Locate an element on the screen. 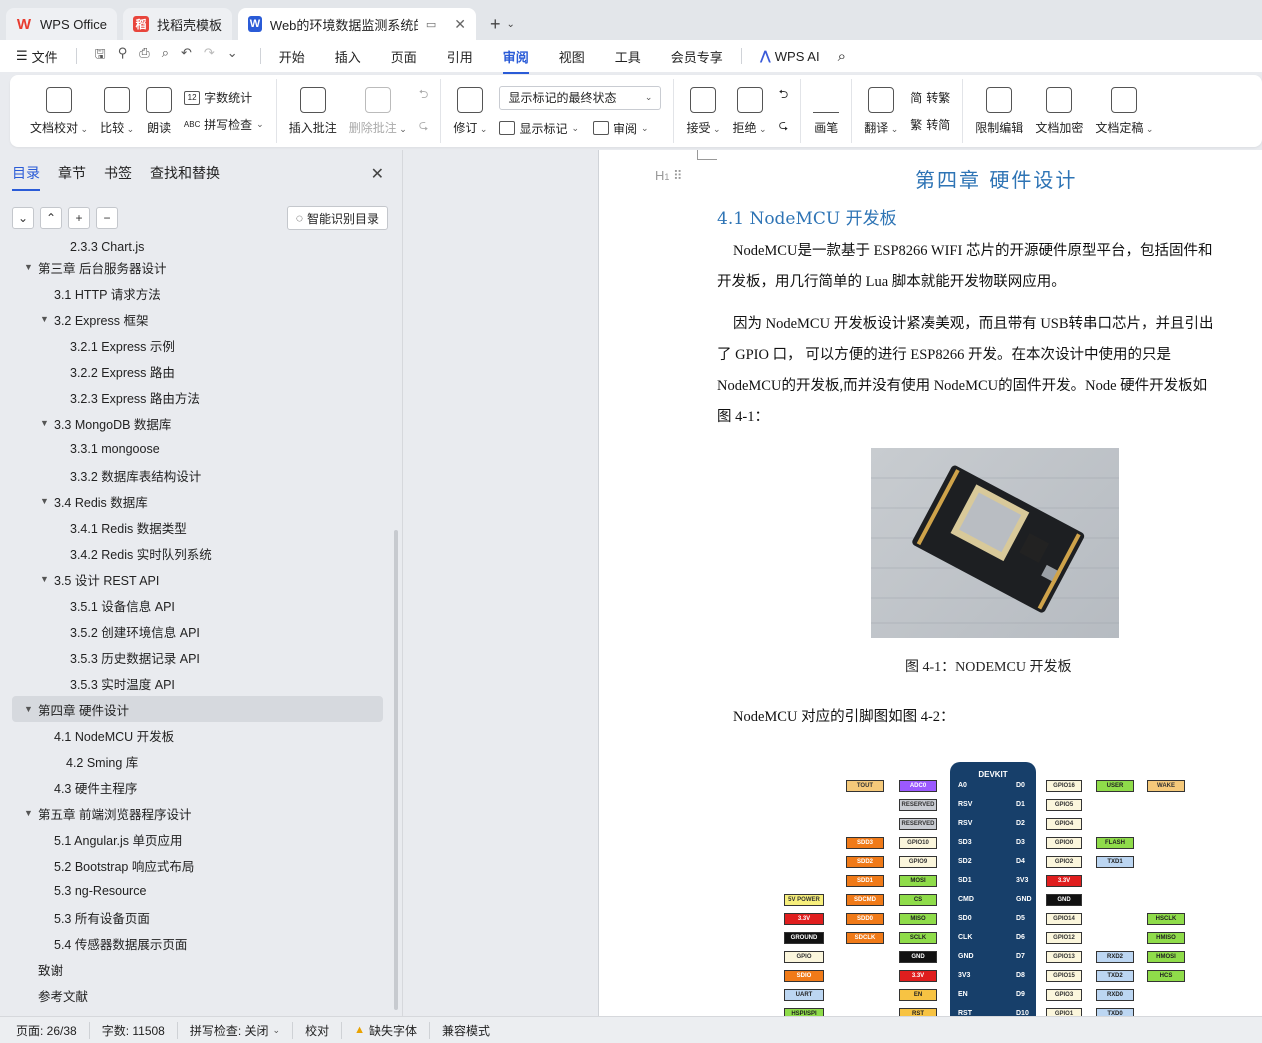  wordcount-button: 12 字数统计 is located at coordinates (224, 97).